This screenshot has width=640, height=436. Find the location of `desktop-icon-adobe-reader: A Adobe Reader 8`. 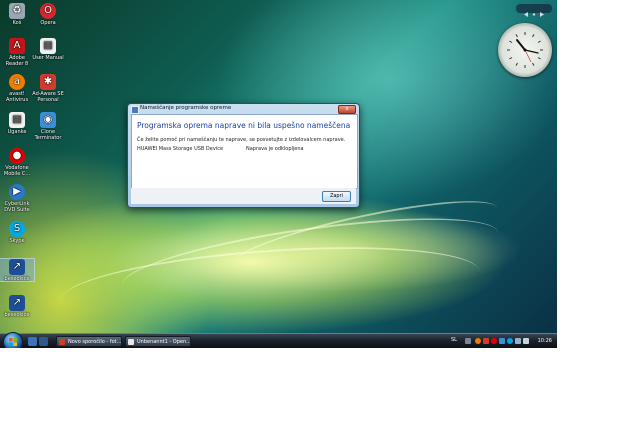

desktop-icon-adobe-reader: A Adobe Reader 8 is located at coordinates (17, 52).